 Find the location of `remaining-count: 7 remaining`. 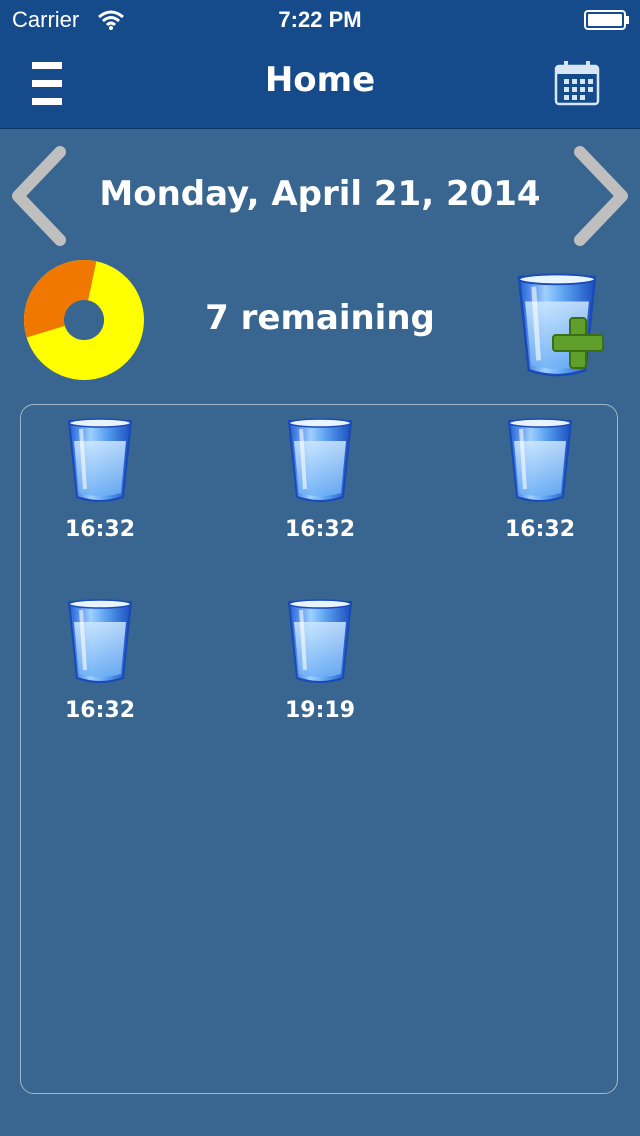

remaining-count: 7 remaining is located at coordinates (320, 318).